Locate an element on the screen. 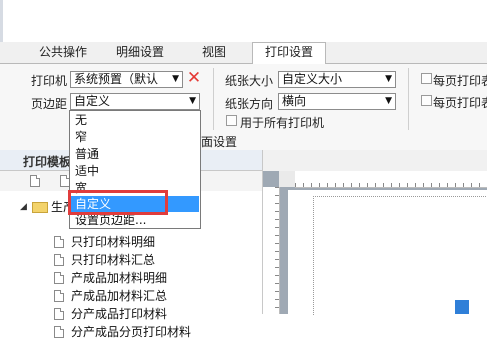  apply-all-printers-label: 用于所有打印机 is located at coordinates (282, 123).